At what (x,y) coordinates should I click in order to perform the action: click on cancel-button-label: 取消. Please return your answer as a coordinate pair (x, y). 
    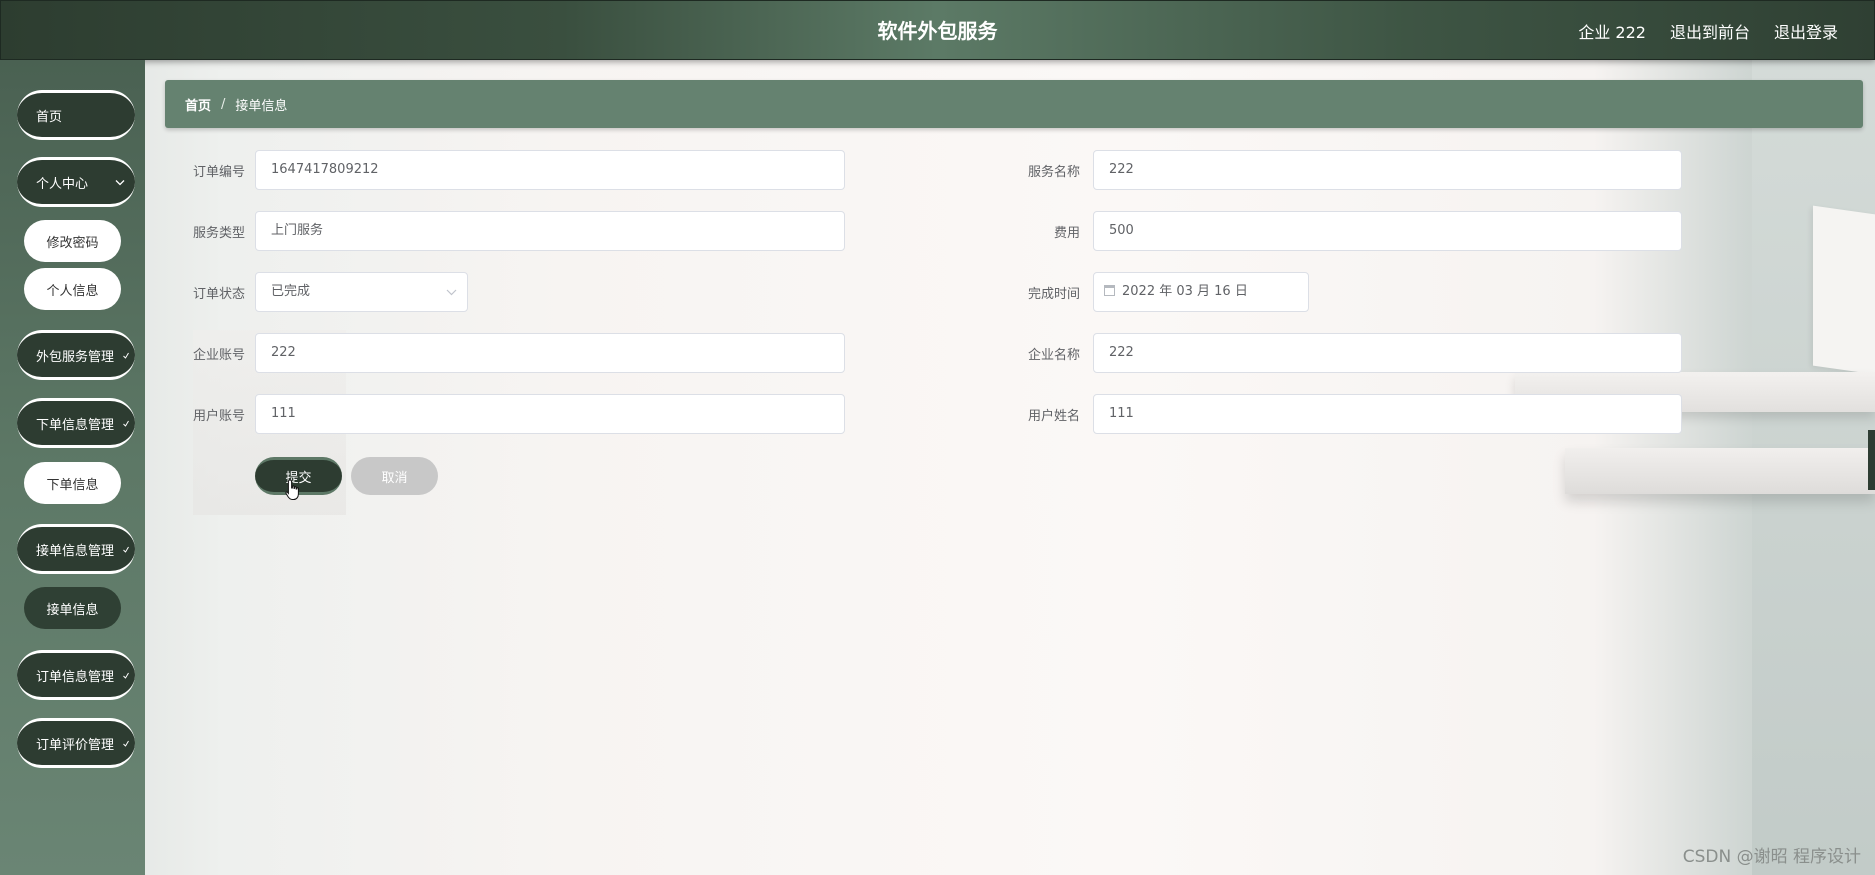
    Looking at the image, I should click on (394, 478).